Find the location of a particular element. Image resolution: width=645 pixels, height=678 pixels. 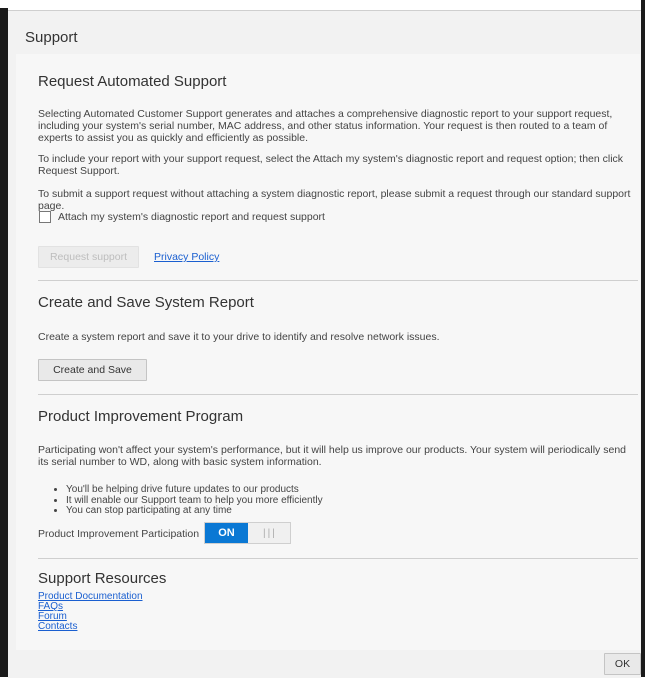

toggle-grip-icon: ||| is located at coordinates (270, 533).